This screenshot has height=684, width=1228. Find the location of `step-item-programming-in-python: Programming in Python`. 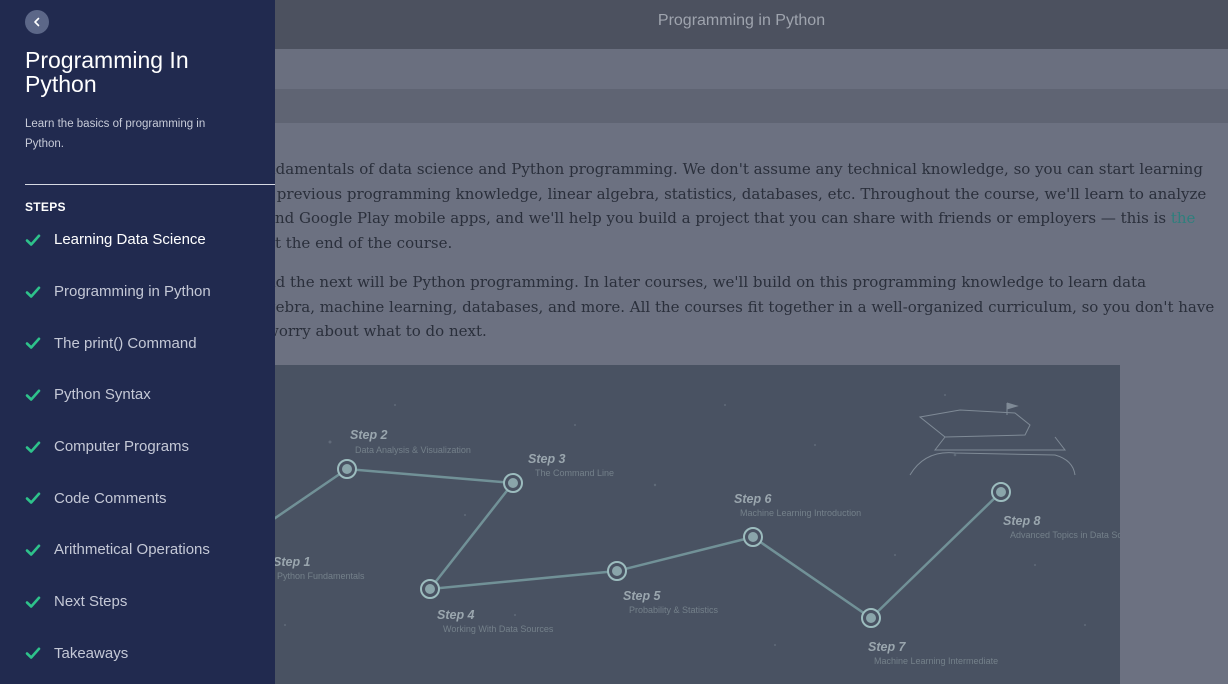

step-item-programming-in-python: Programming in Python is located at coordinates (150, 292).